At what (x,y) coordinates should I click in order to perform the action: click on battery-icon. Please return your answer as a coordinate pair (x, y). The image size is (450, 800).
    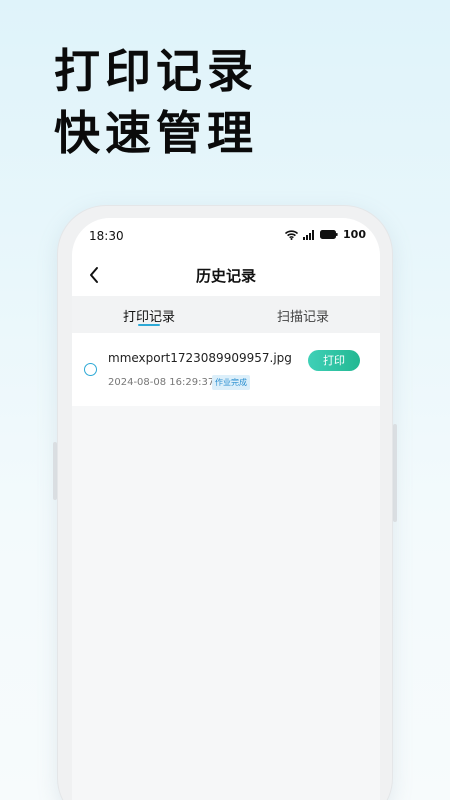
    Looking at the image, I should click on (329, 234).